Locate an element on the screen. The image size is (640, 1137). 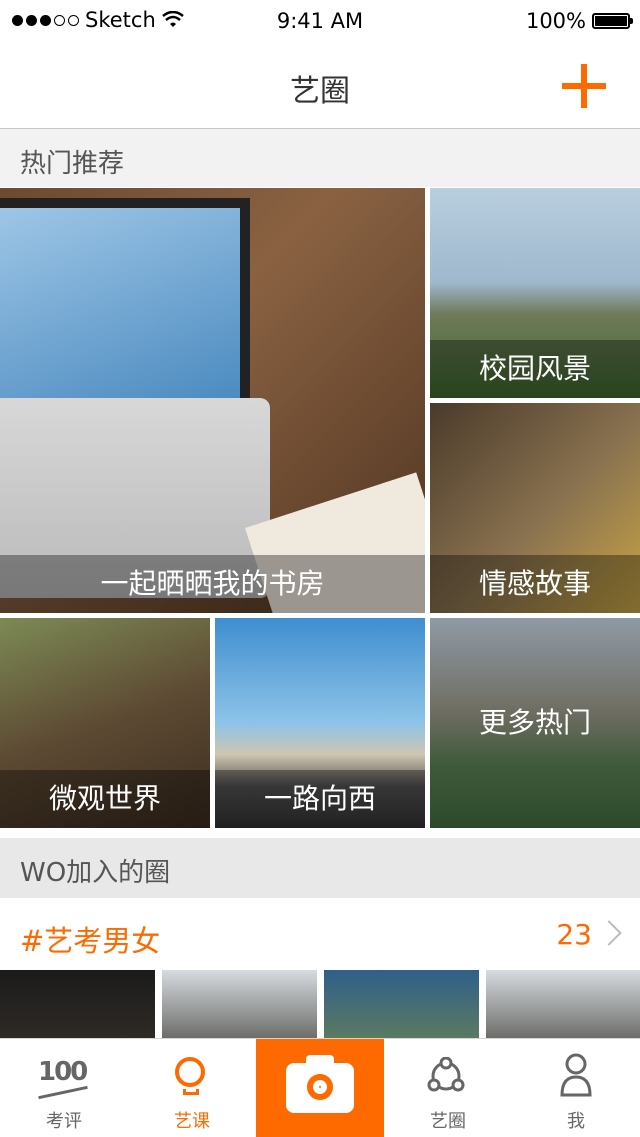
battery-percent: 100% is located at coordinates (555, 21).